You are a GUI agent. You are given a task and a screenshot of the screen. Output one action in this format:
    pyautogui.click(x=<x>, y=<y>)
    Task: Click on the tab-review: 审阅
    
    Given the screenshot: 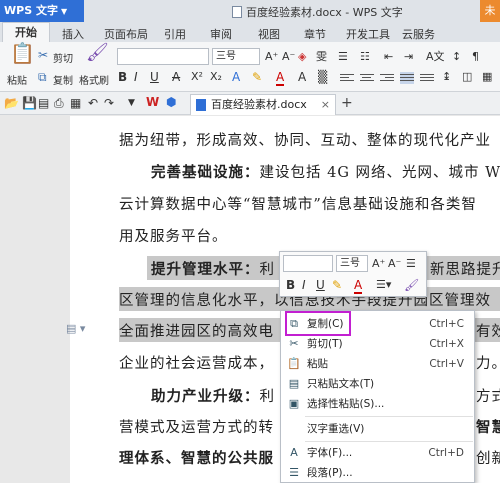 What is the action you would take?
    pyautogui.click(x=221, y=34)
    